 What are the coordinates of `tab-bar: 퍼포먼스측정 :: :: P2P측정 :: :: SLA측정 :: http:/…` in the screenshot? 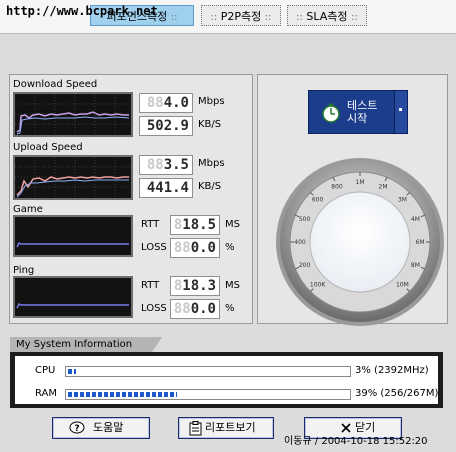 It's located at (228, 17).